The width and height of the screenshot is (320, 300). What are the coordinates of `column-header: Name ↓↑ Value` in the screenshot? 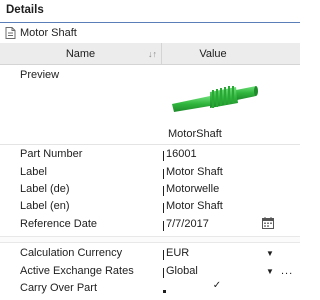 It's located at (150, 54).